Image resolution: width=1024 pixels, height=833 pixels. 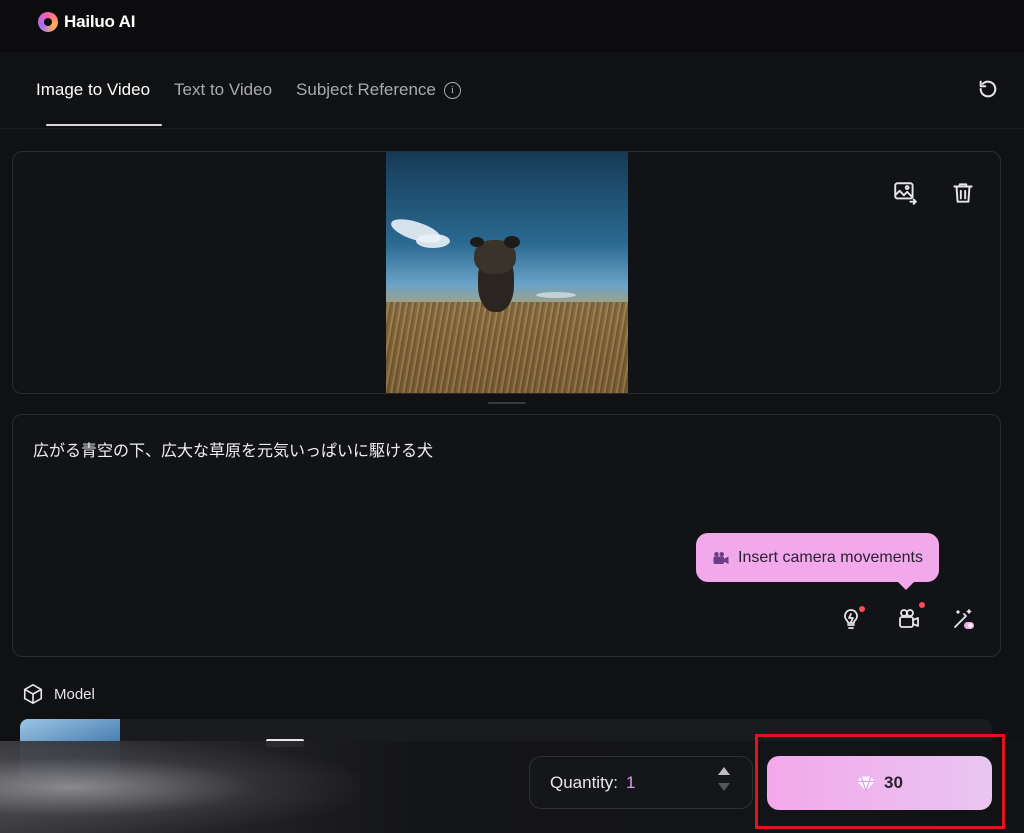 What do you see at coordinates (963, 193) in the screenshot?
I see `trash-icon` at bounding box center [963, 193].